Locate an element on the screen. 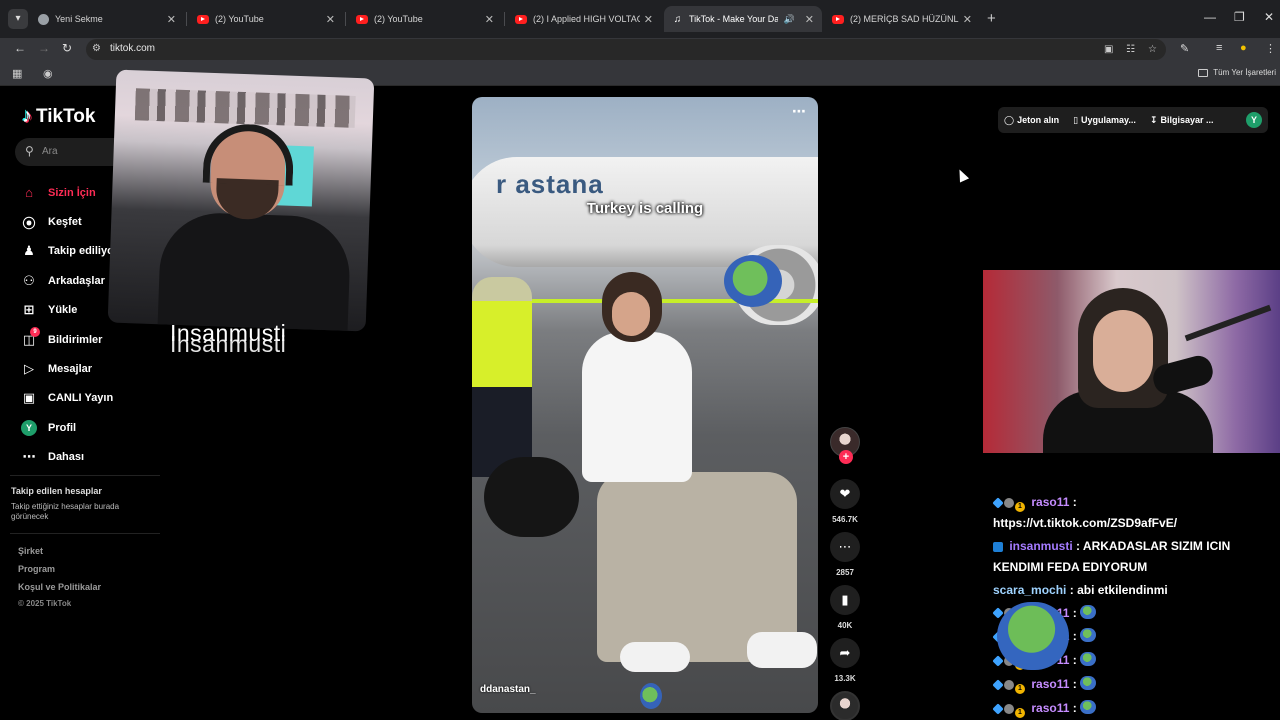 This screenshot has width=1280, height=720. footer-link-terms: Koşul ve Politikalar is located at coordinates (59, 587).